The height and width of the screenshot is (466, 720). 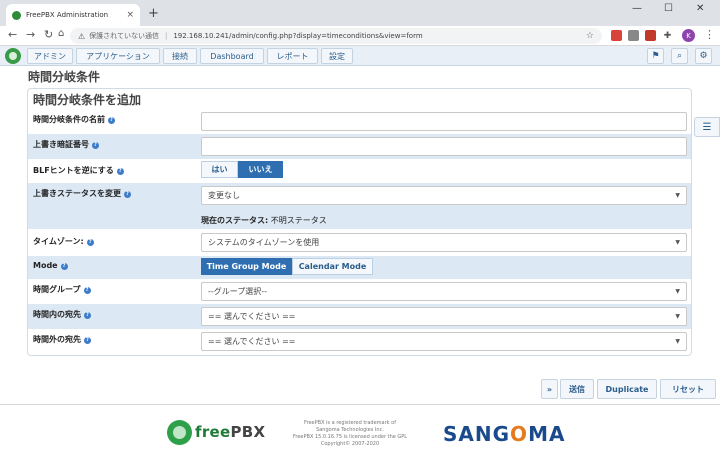 What do you see at coordinates (260, 169) in the screenshot?
I see `blf-no-toggle: いいえ` at bounding box center [260, 169].